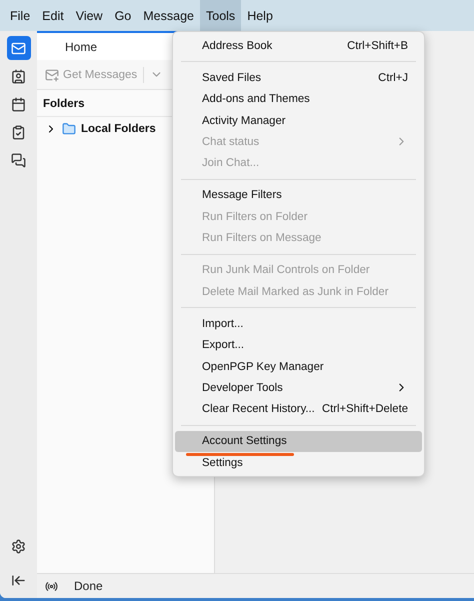  Describe the element at coordinates (88, 586) in the screenshot. I see `status-text: Done` at that location.